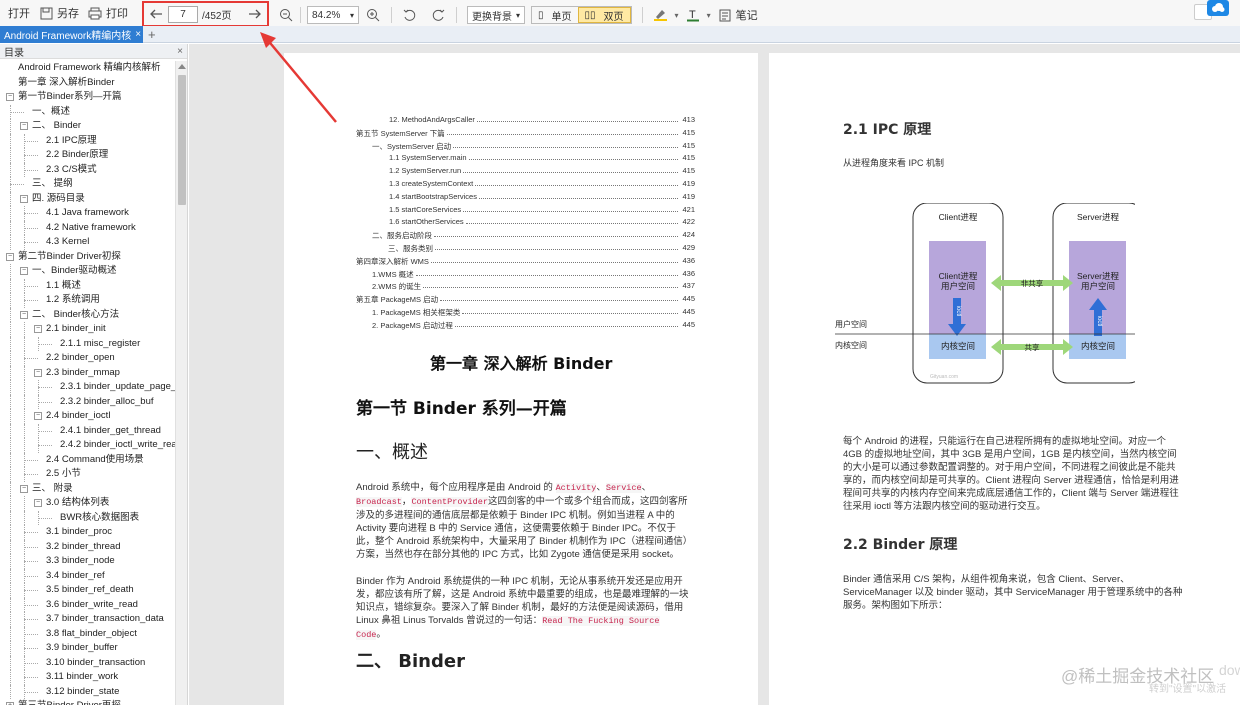 The width and height of the screenshot is (1240, 705). What do you see at coordinates (87, 97) in the screenshot?
I see `sidebar-item: − 第一节Binder系列—开篇` at bounding box center [87, 97].